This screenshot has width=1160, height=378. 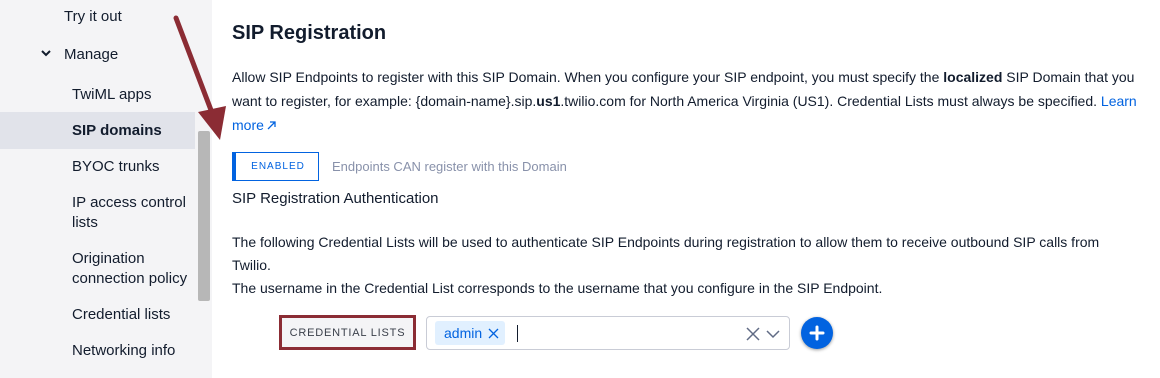 What do you see at coordinates (309, 33) in the screenshot?
I see `page-title: SIP Registration` at bounding box center [309, 33].